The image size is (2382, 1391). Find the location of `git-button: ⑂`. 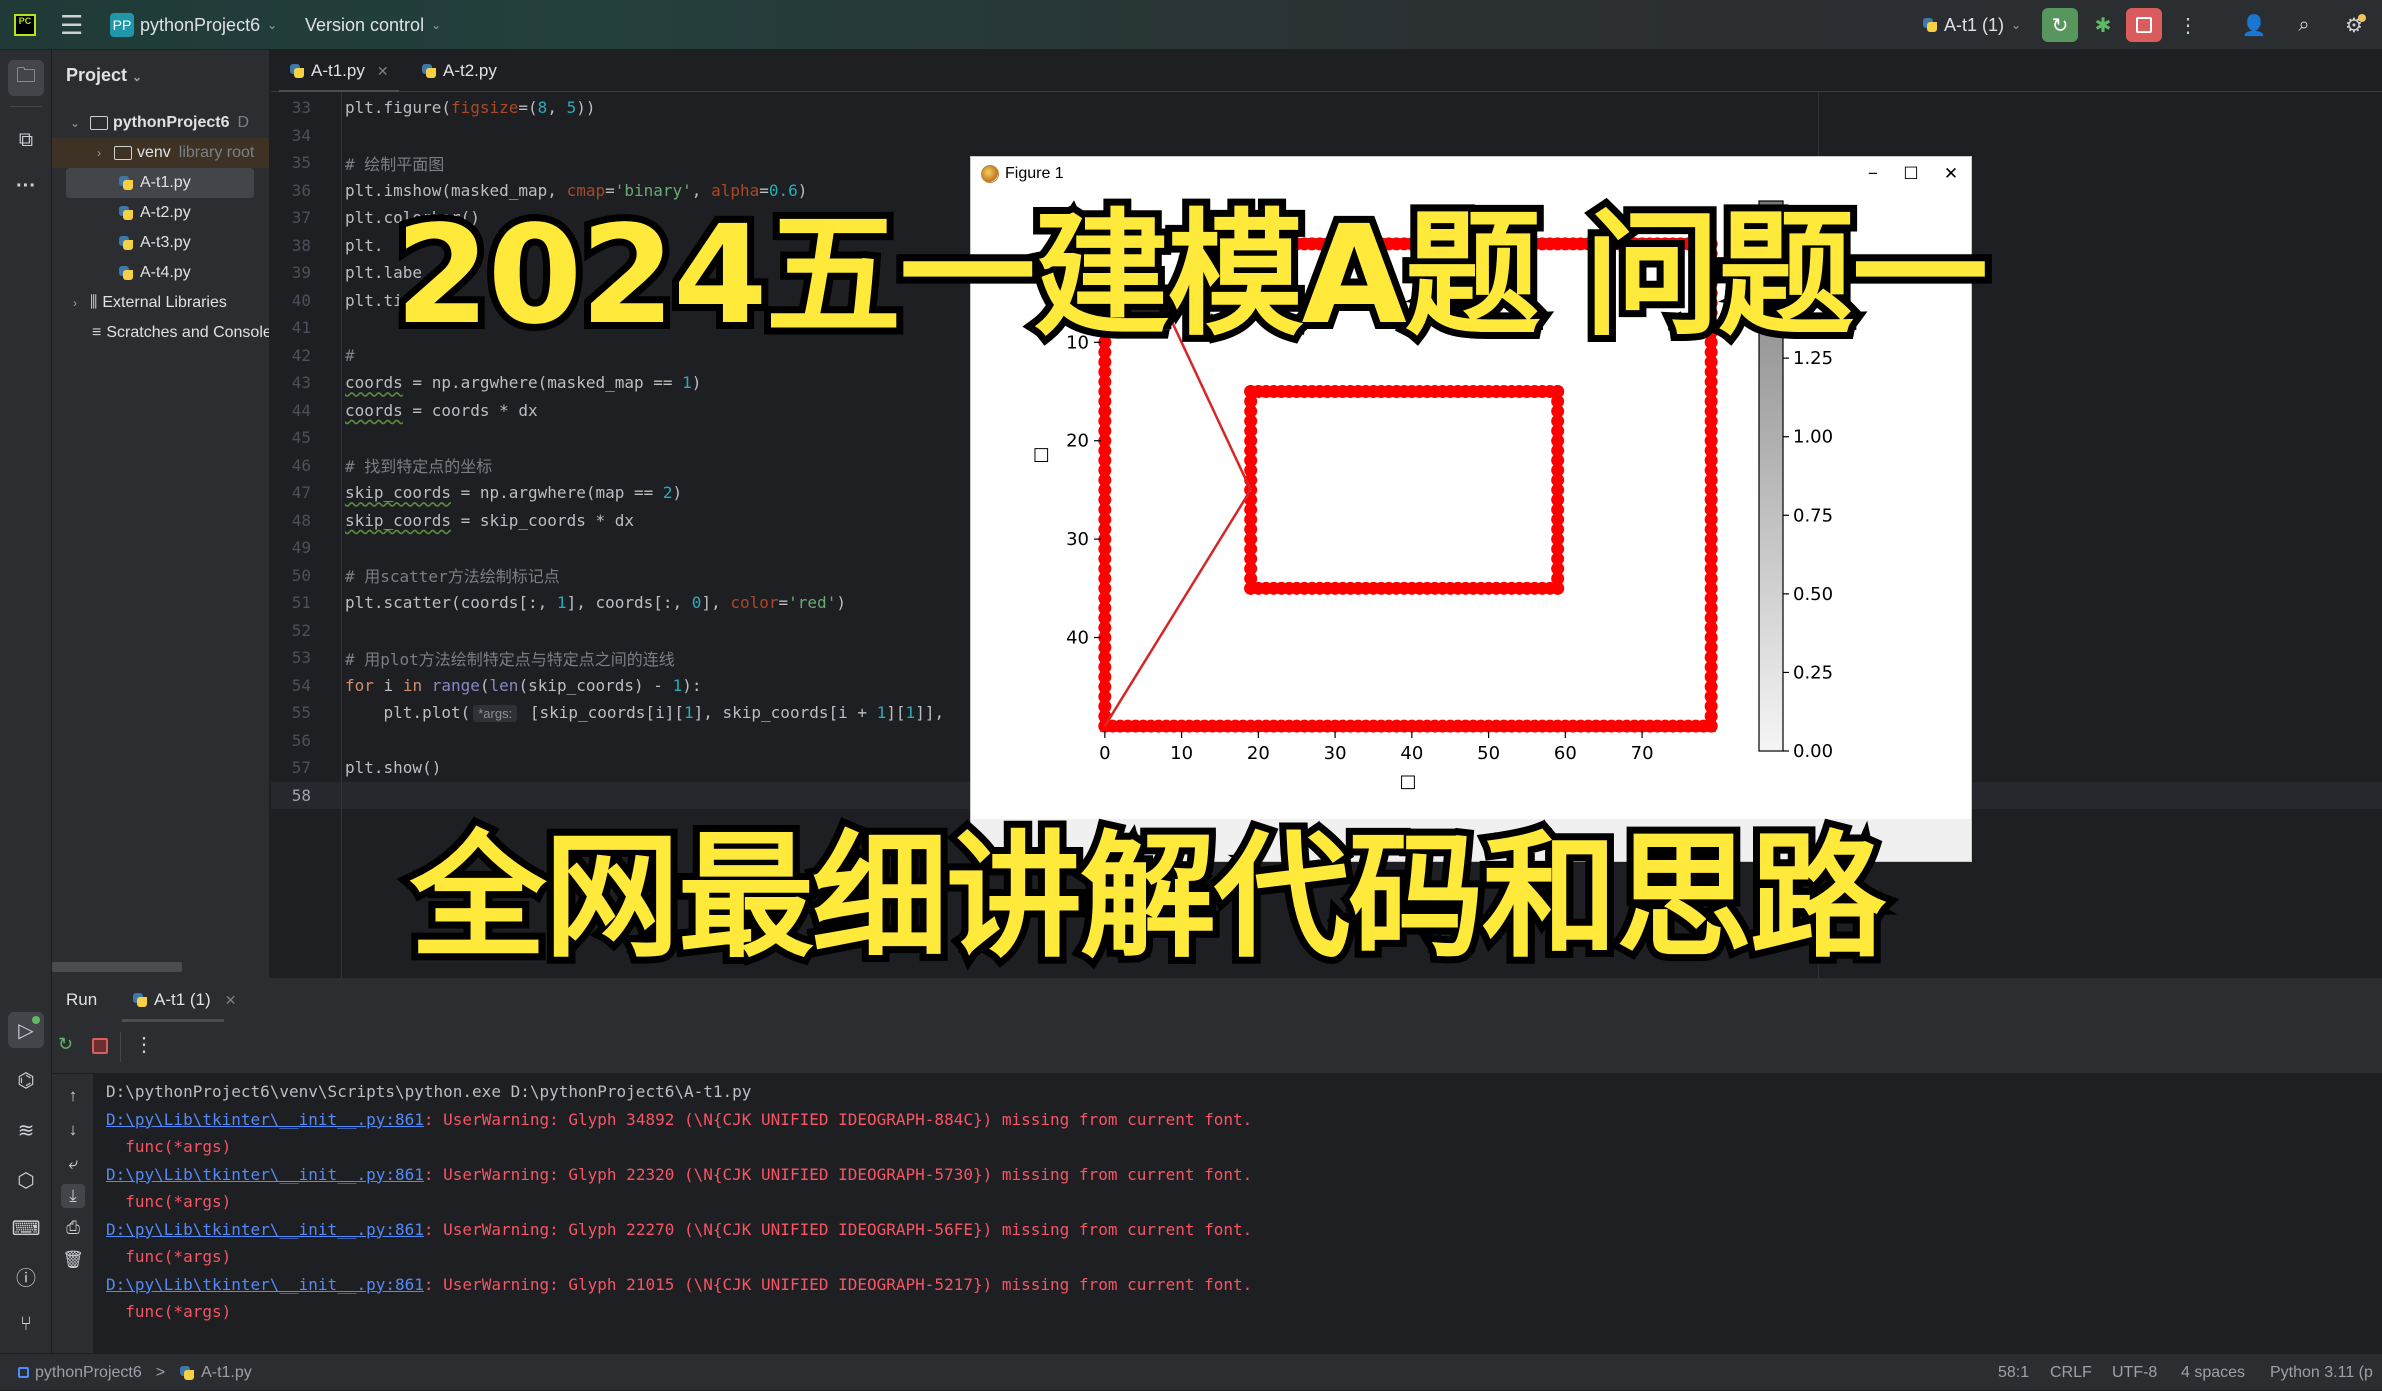

git-button: ⑂ is located at coordinates (26, 1324).